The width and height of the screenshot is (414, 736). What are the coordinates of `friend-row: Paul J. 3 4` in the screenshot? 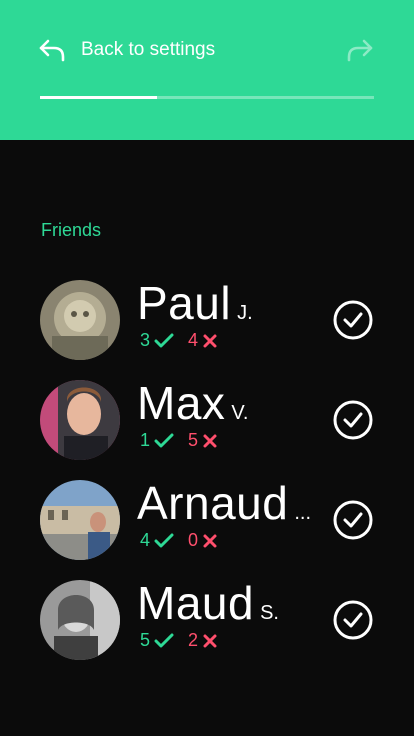 It's located at (207, 323).